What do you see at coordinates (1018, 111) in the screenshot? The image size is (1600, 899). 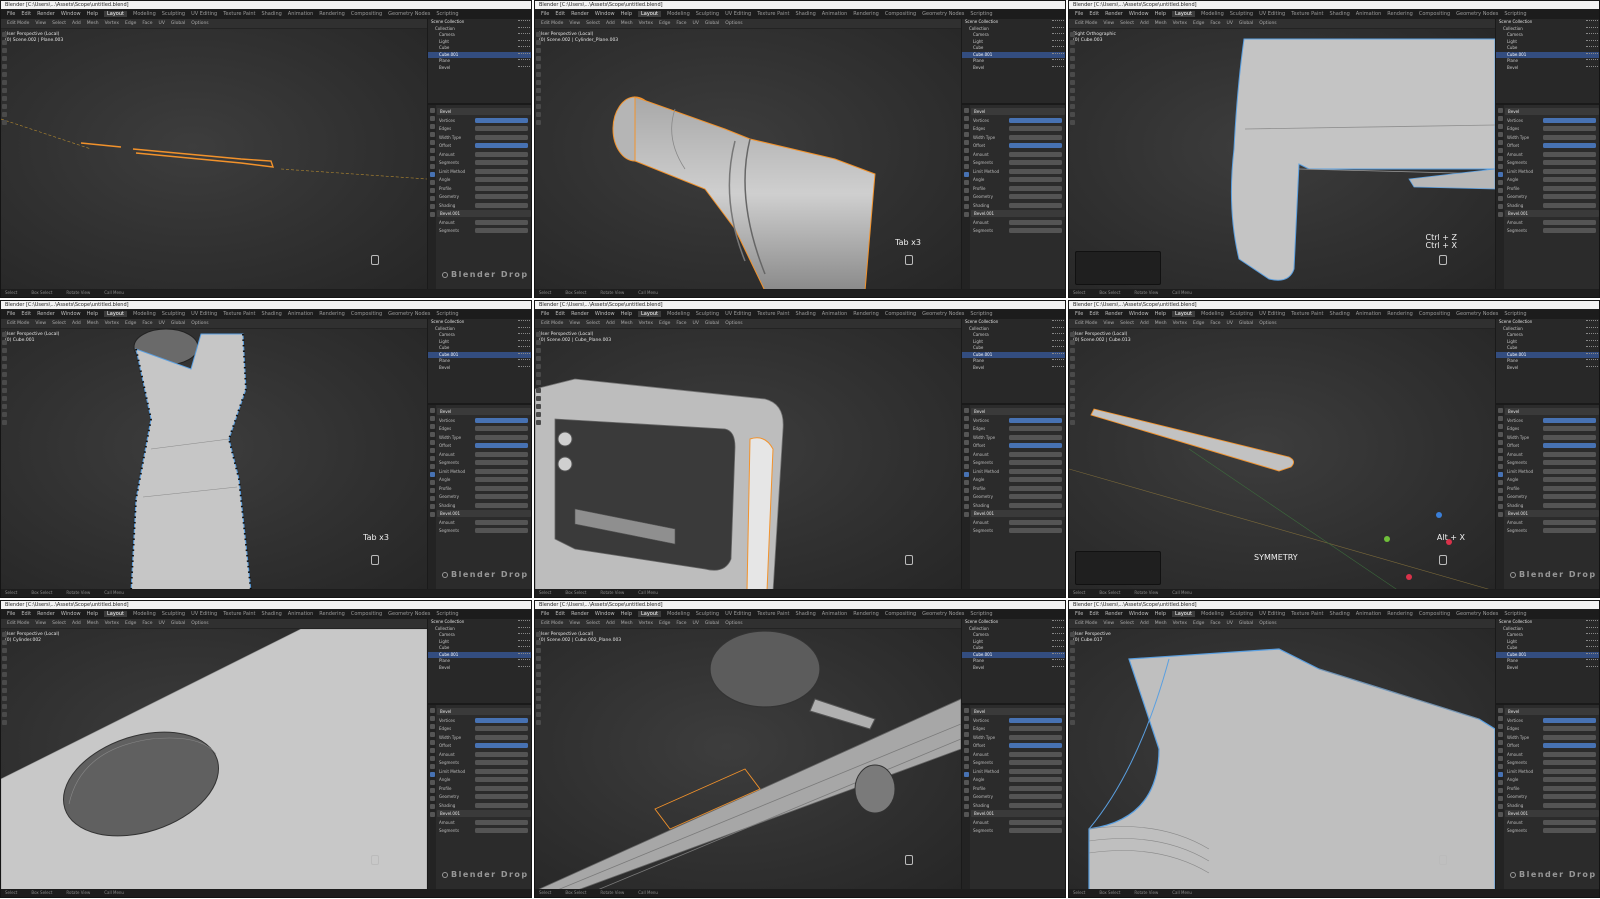 I see `modifier-panel-header: Bevel` at bounding box center [1018, 111].